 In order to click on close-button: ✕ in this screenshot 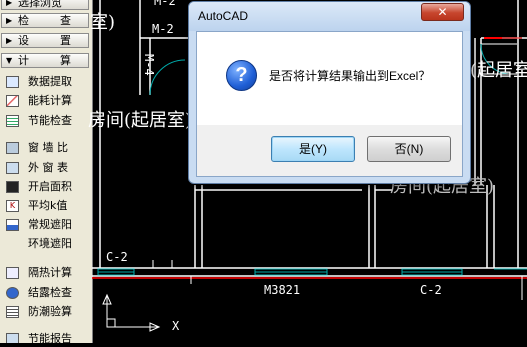, I will do `click(442, 12)`.